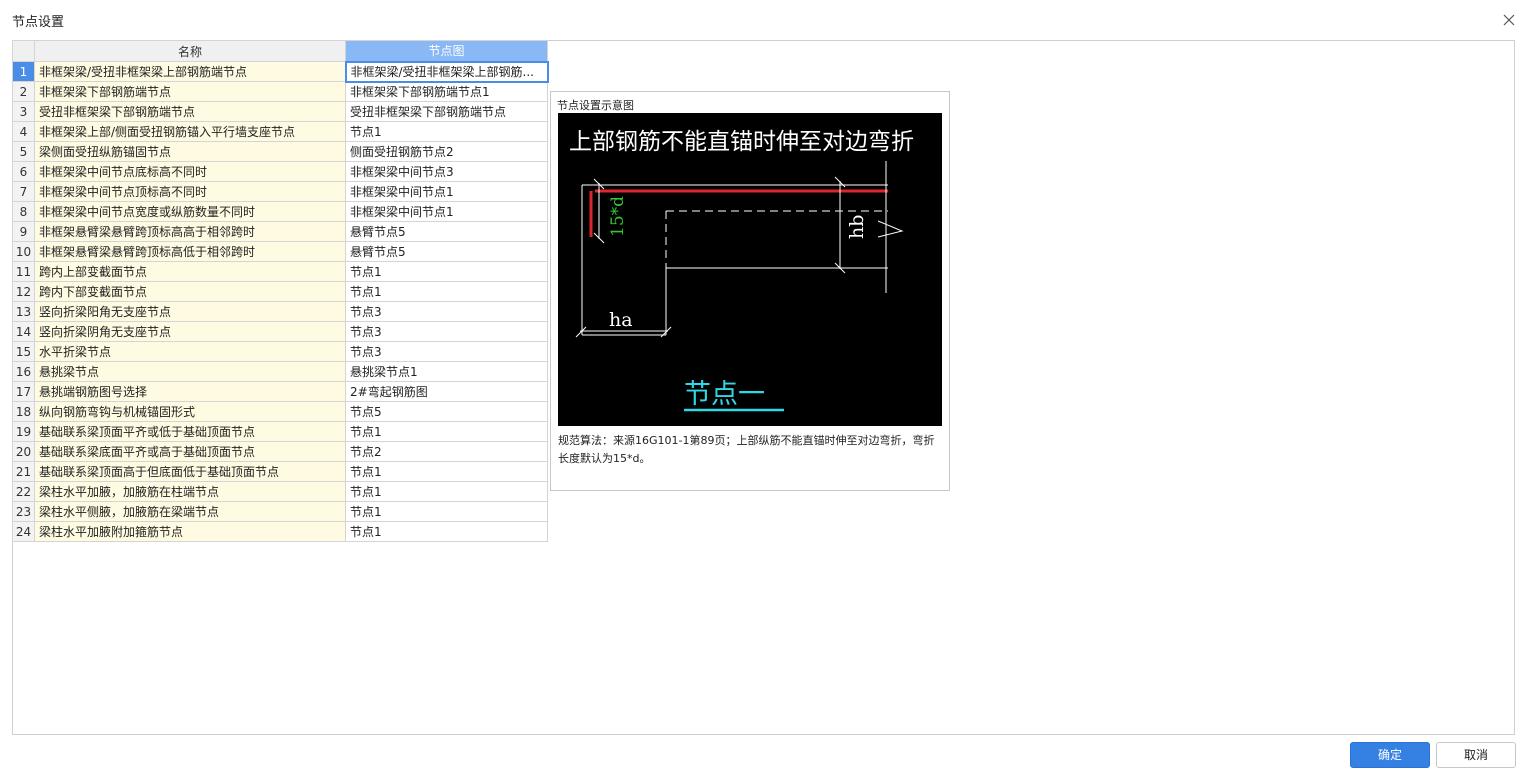 This screenshot has height=780, width=1528. Describe the element at coordinates (190, 211) in the screenshot. I see `node-name-cell: 非框架梁中间节点宽度或纵筋数量不同时` at that location.